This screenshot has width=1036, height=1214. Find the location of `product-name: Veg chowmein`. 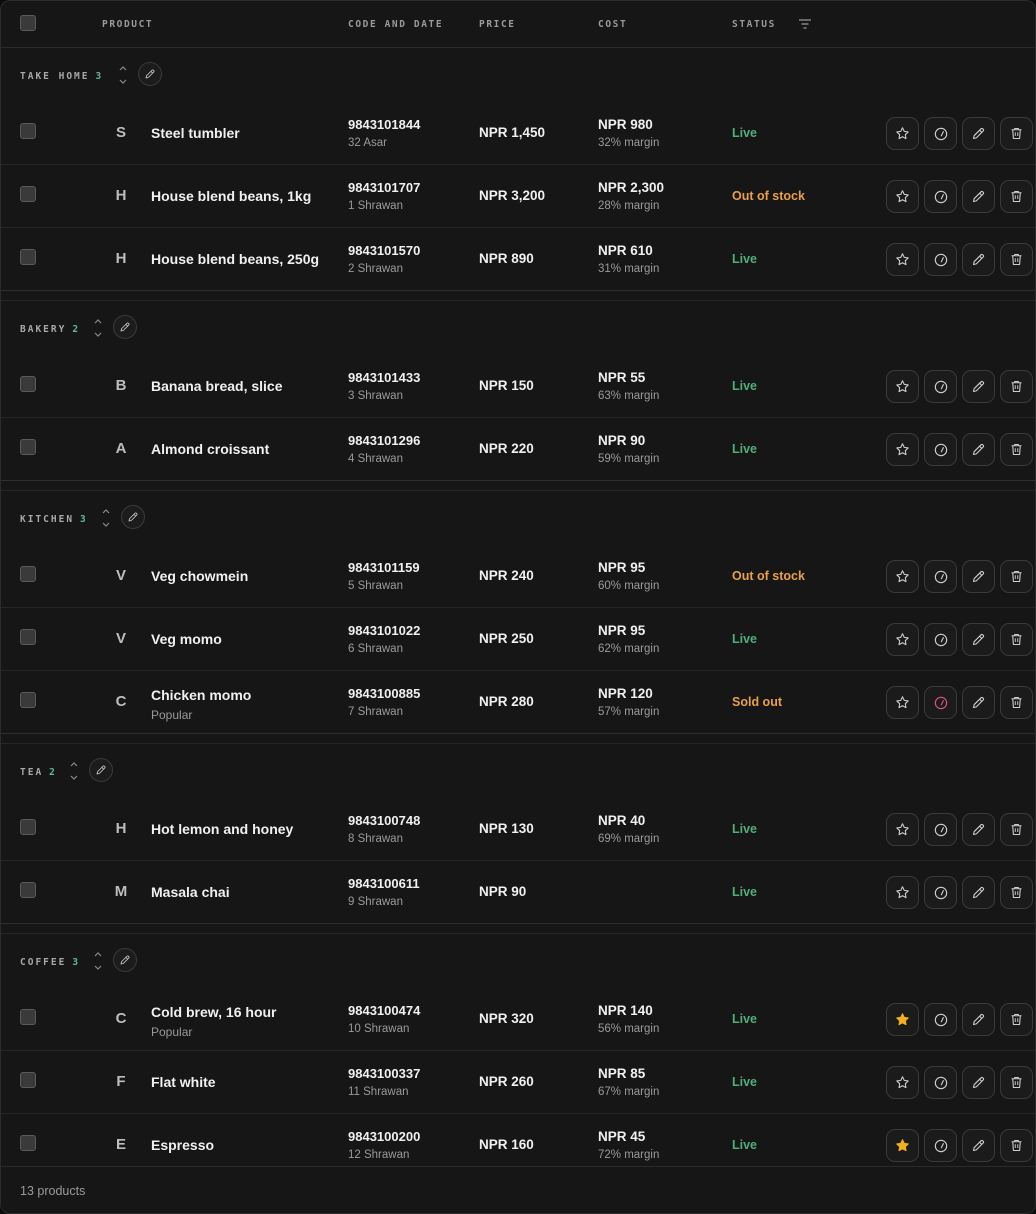

product-name: Veg chowmein is located at coordinates (199, 576).